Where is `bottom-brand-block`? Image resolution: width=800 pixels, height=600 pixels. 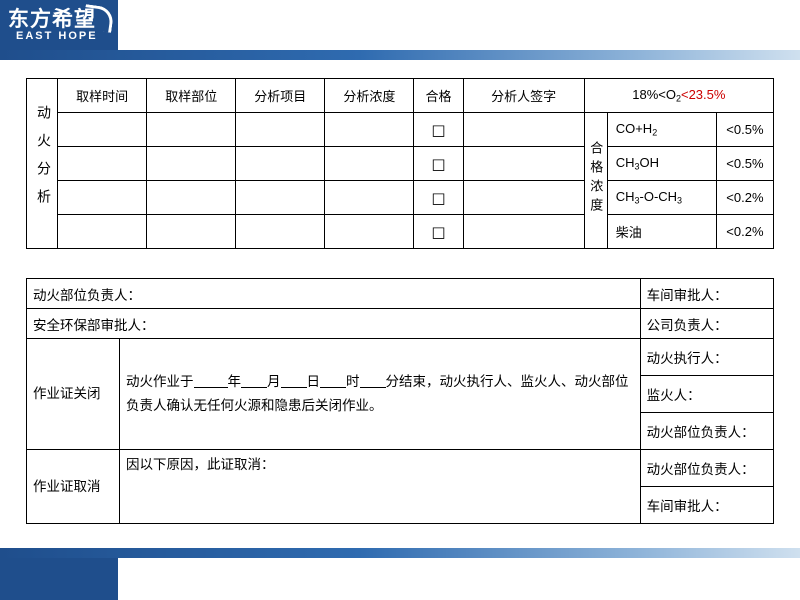 bottom-brand-block is located at coordinates (59, 579).